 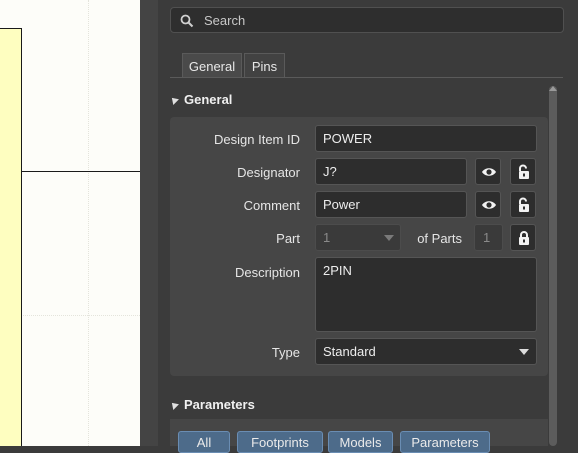 What do you see at coordinates (360, 442) in the screenshot?
I see `filter-models-button: Models` at bounding box center [360, 442].